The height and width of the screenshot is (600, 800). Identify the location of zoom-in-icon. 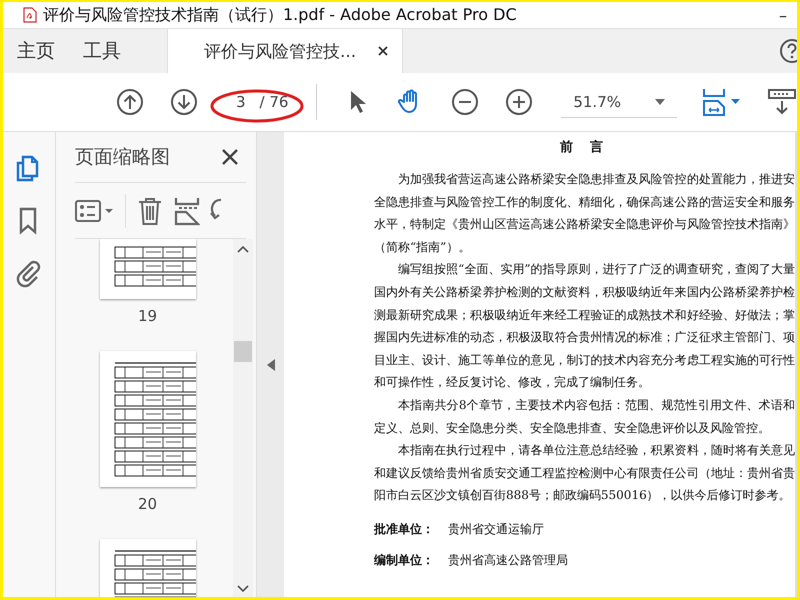
(519, 102).